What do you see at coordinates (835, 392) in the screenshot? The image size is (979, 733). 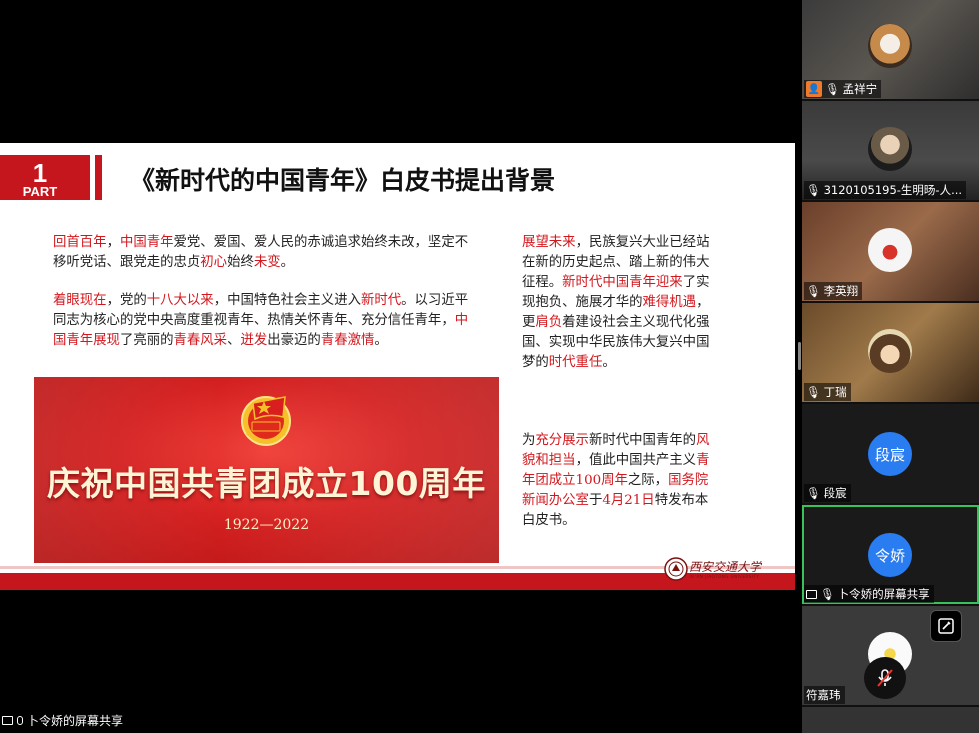 I see `participant-name: 丁瑞` at bounding box center [835, 392].